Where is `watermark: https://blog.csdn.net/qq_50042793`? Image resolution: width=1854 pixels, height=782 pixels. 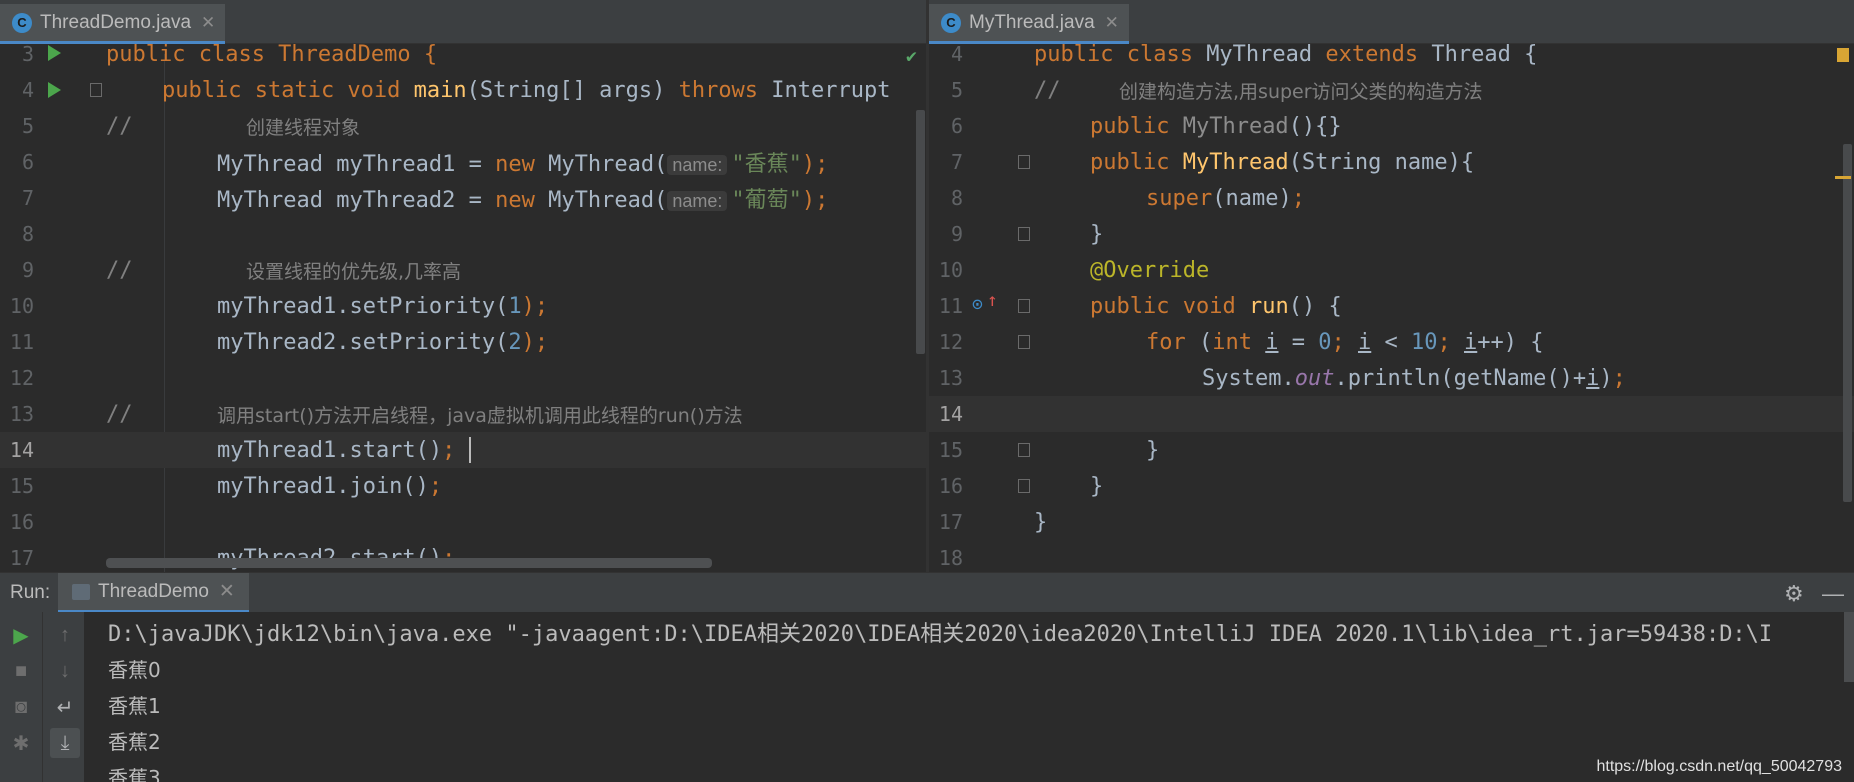
watermark: https://blog.csdn.net/qq_50042793 is located at coordinates (1719, 766).